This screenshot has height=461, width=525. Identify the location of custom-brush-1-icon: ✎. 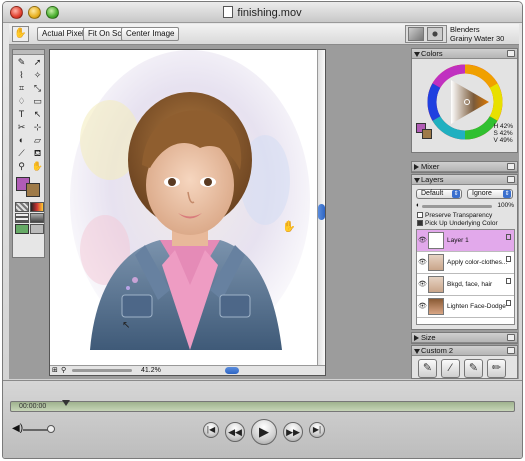
(427, 368).